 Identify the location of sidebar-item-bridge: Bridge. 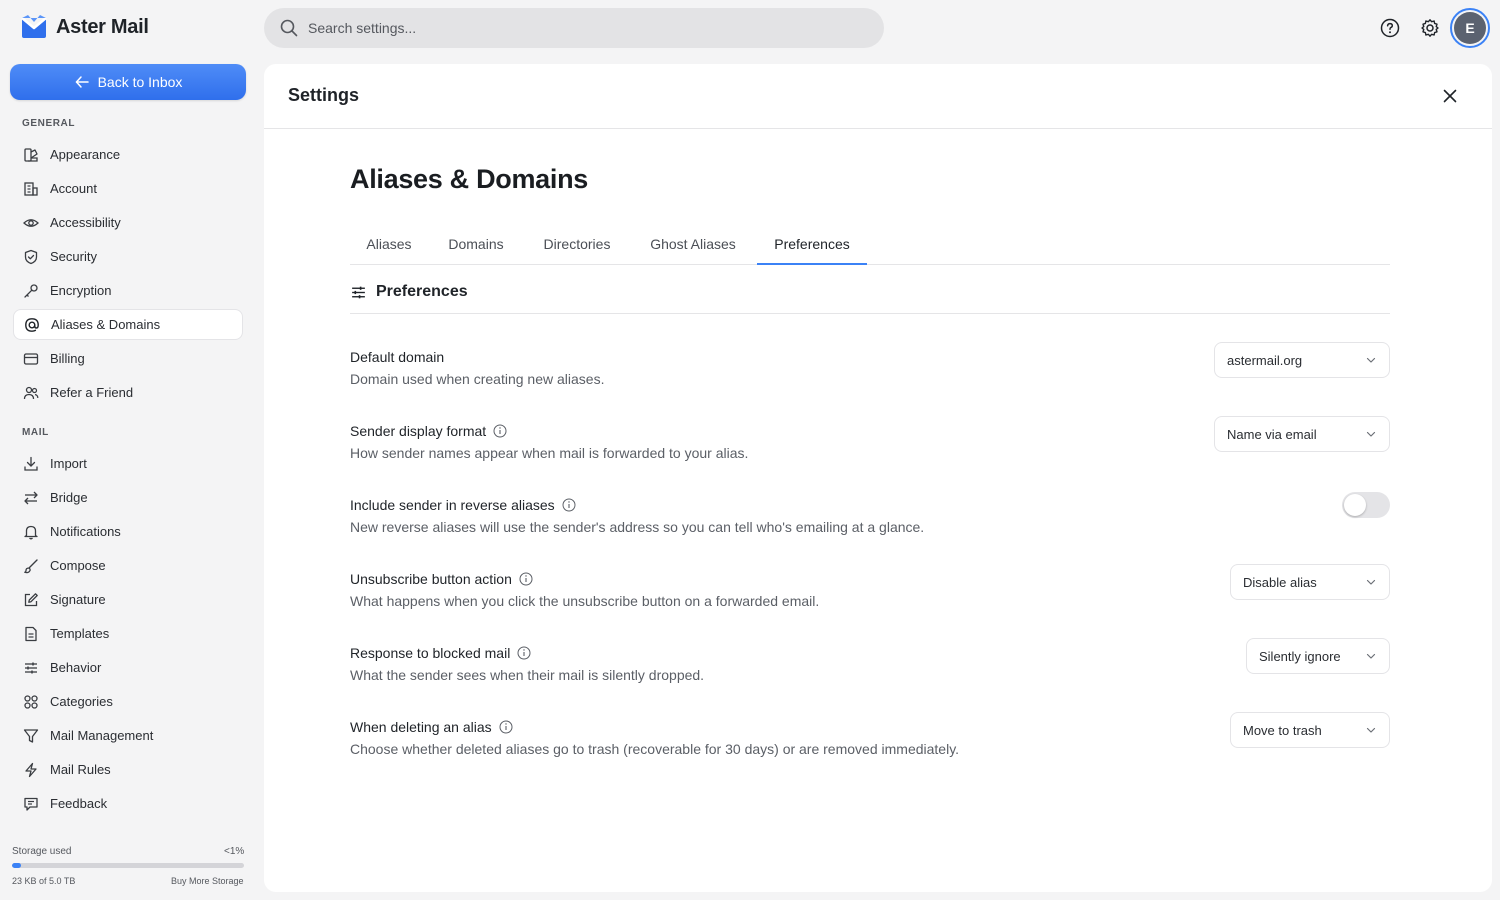
(128, 497).